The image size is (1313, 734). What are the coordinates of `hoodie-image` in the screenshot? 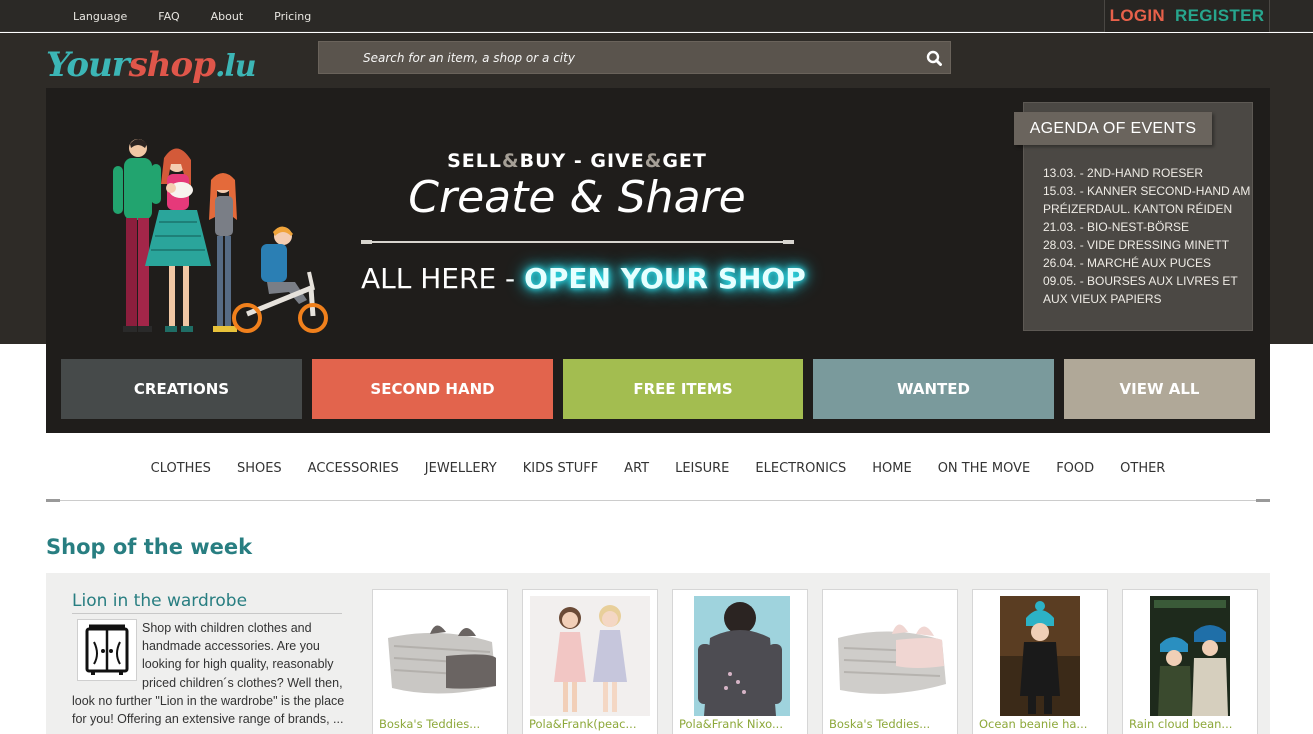 It's located at (740, 656).